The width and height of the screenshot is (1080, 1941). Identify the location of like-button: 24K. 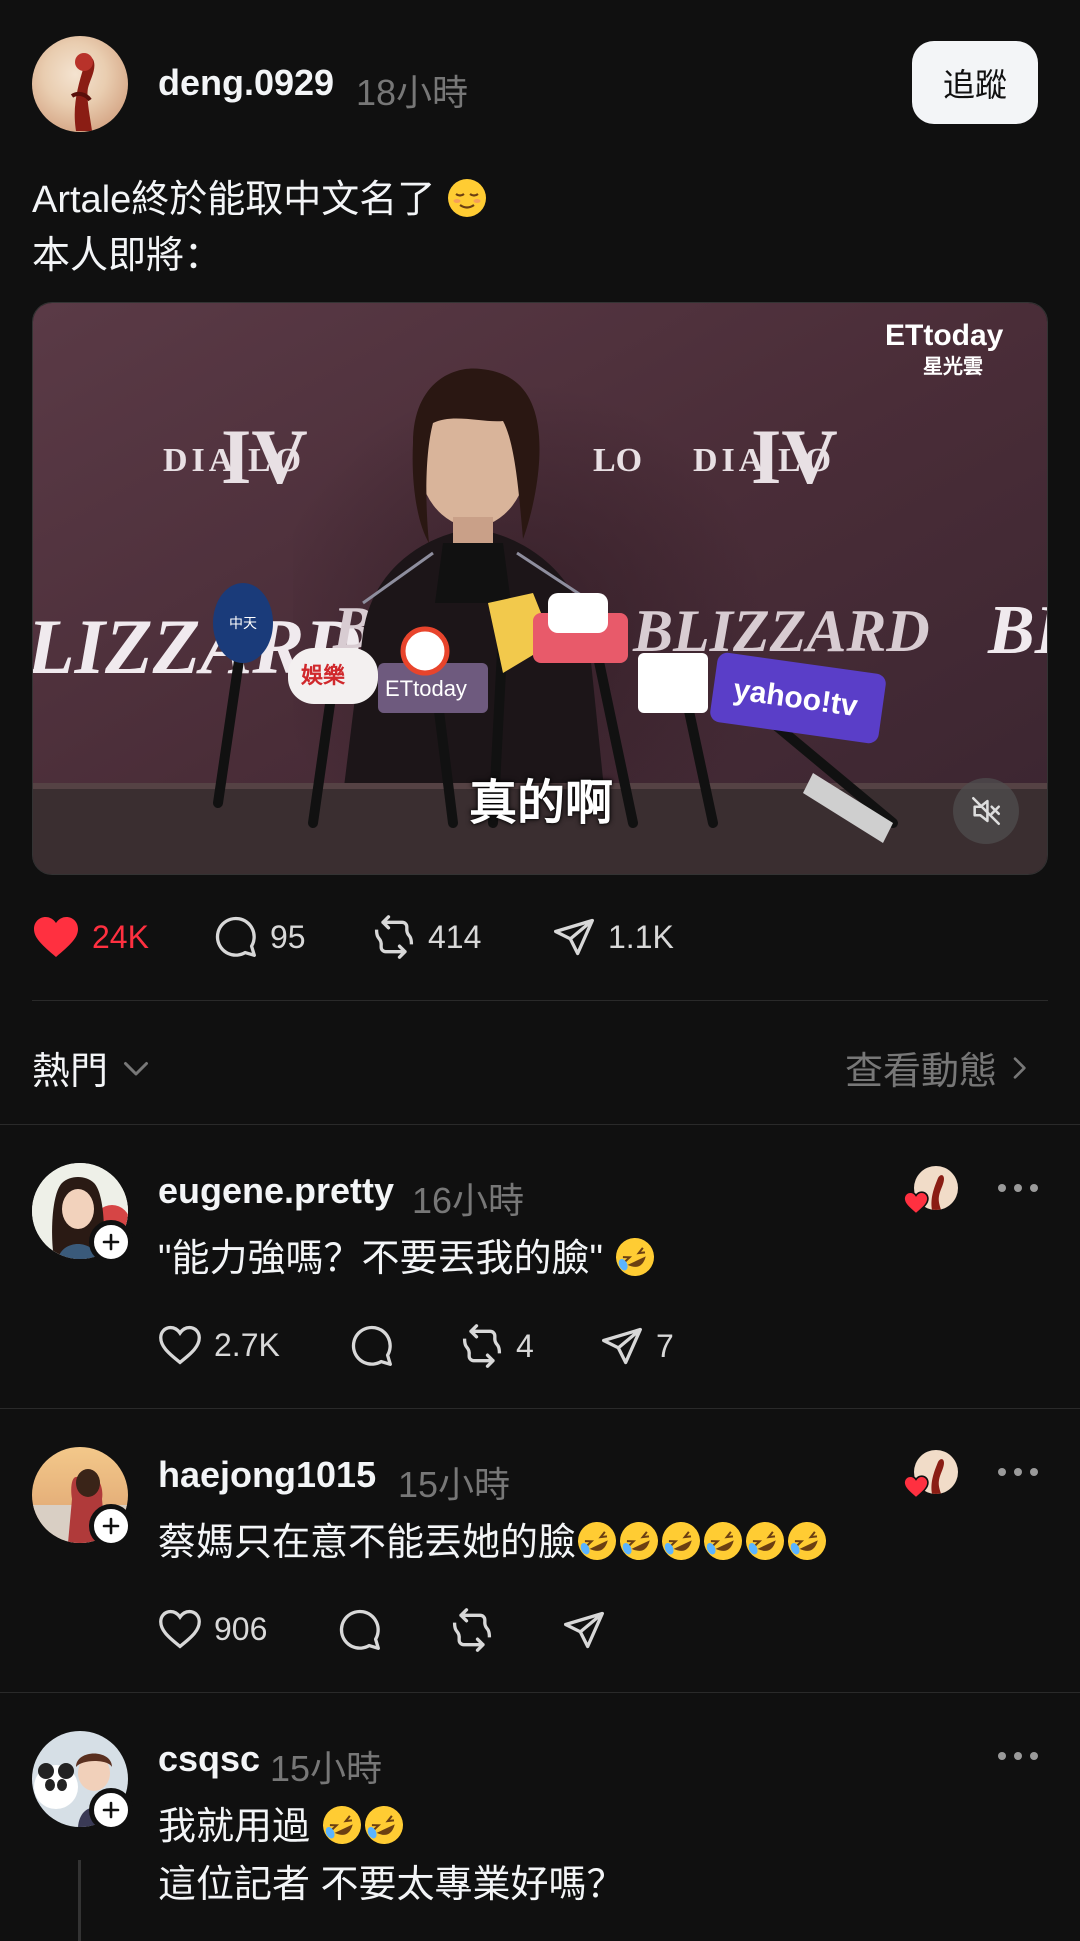
(90, 937).